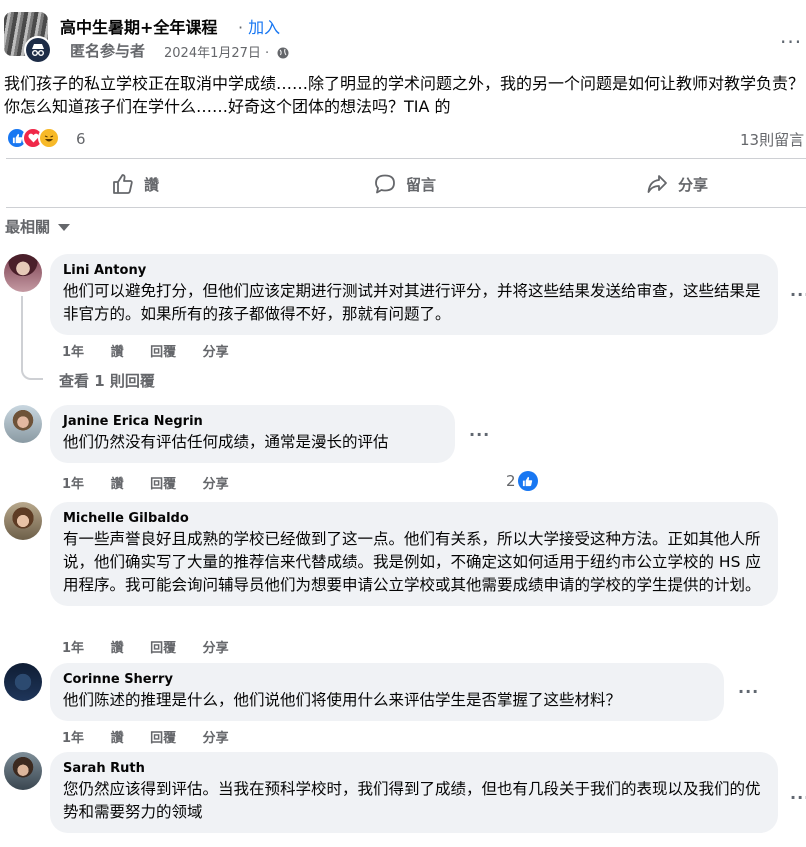 This screenshot has width=806, height=847. I want to click on commenter-name: Lini Antony, so click(414, 271).